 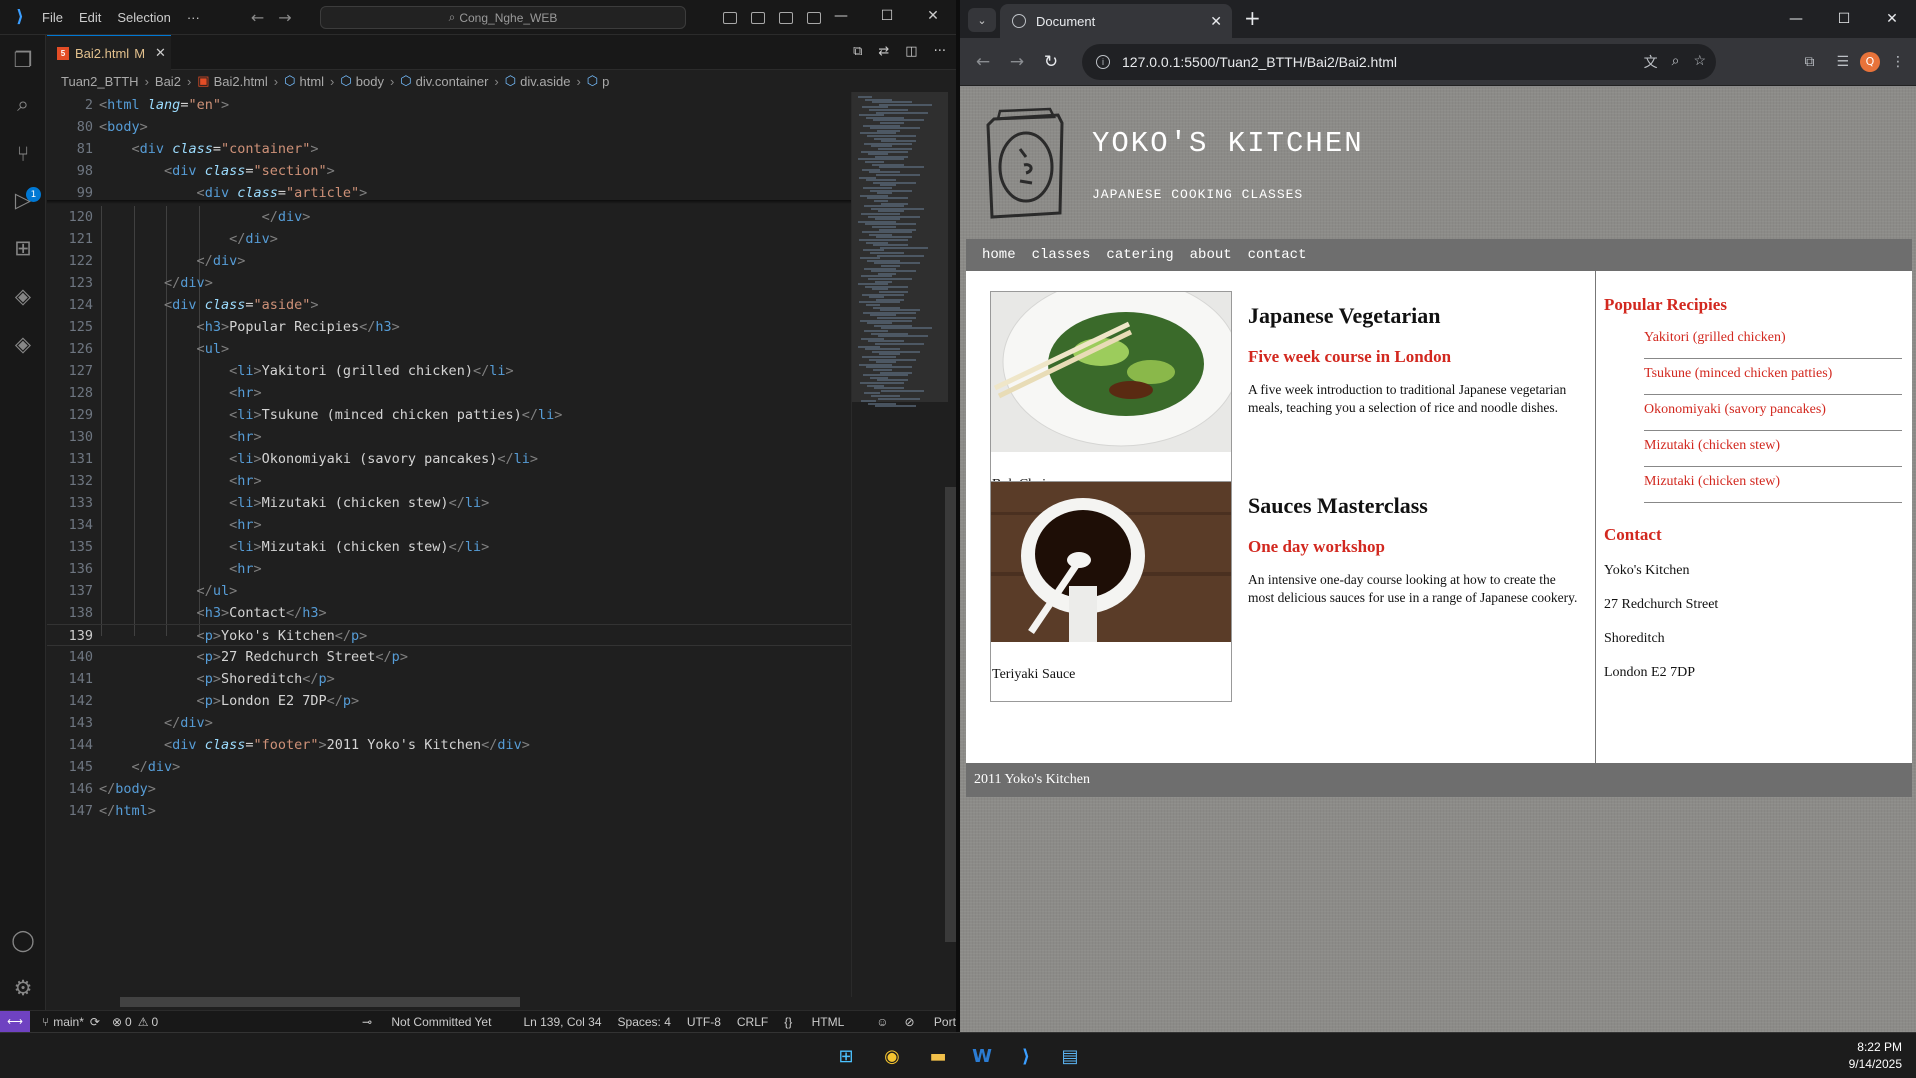 I want to click on cursor-position: Ln 139, Col 34, so click(x=562, y=1022).